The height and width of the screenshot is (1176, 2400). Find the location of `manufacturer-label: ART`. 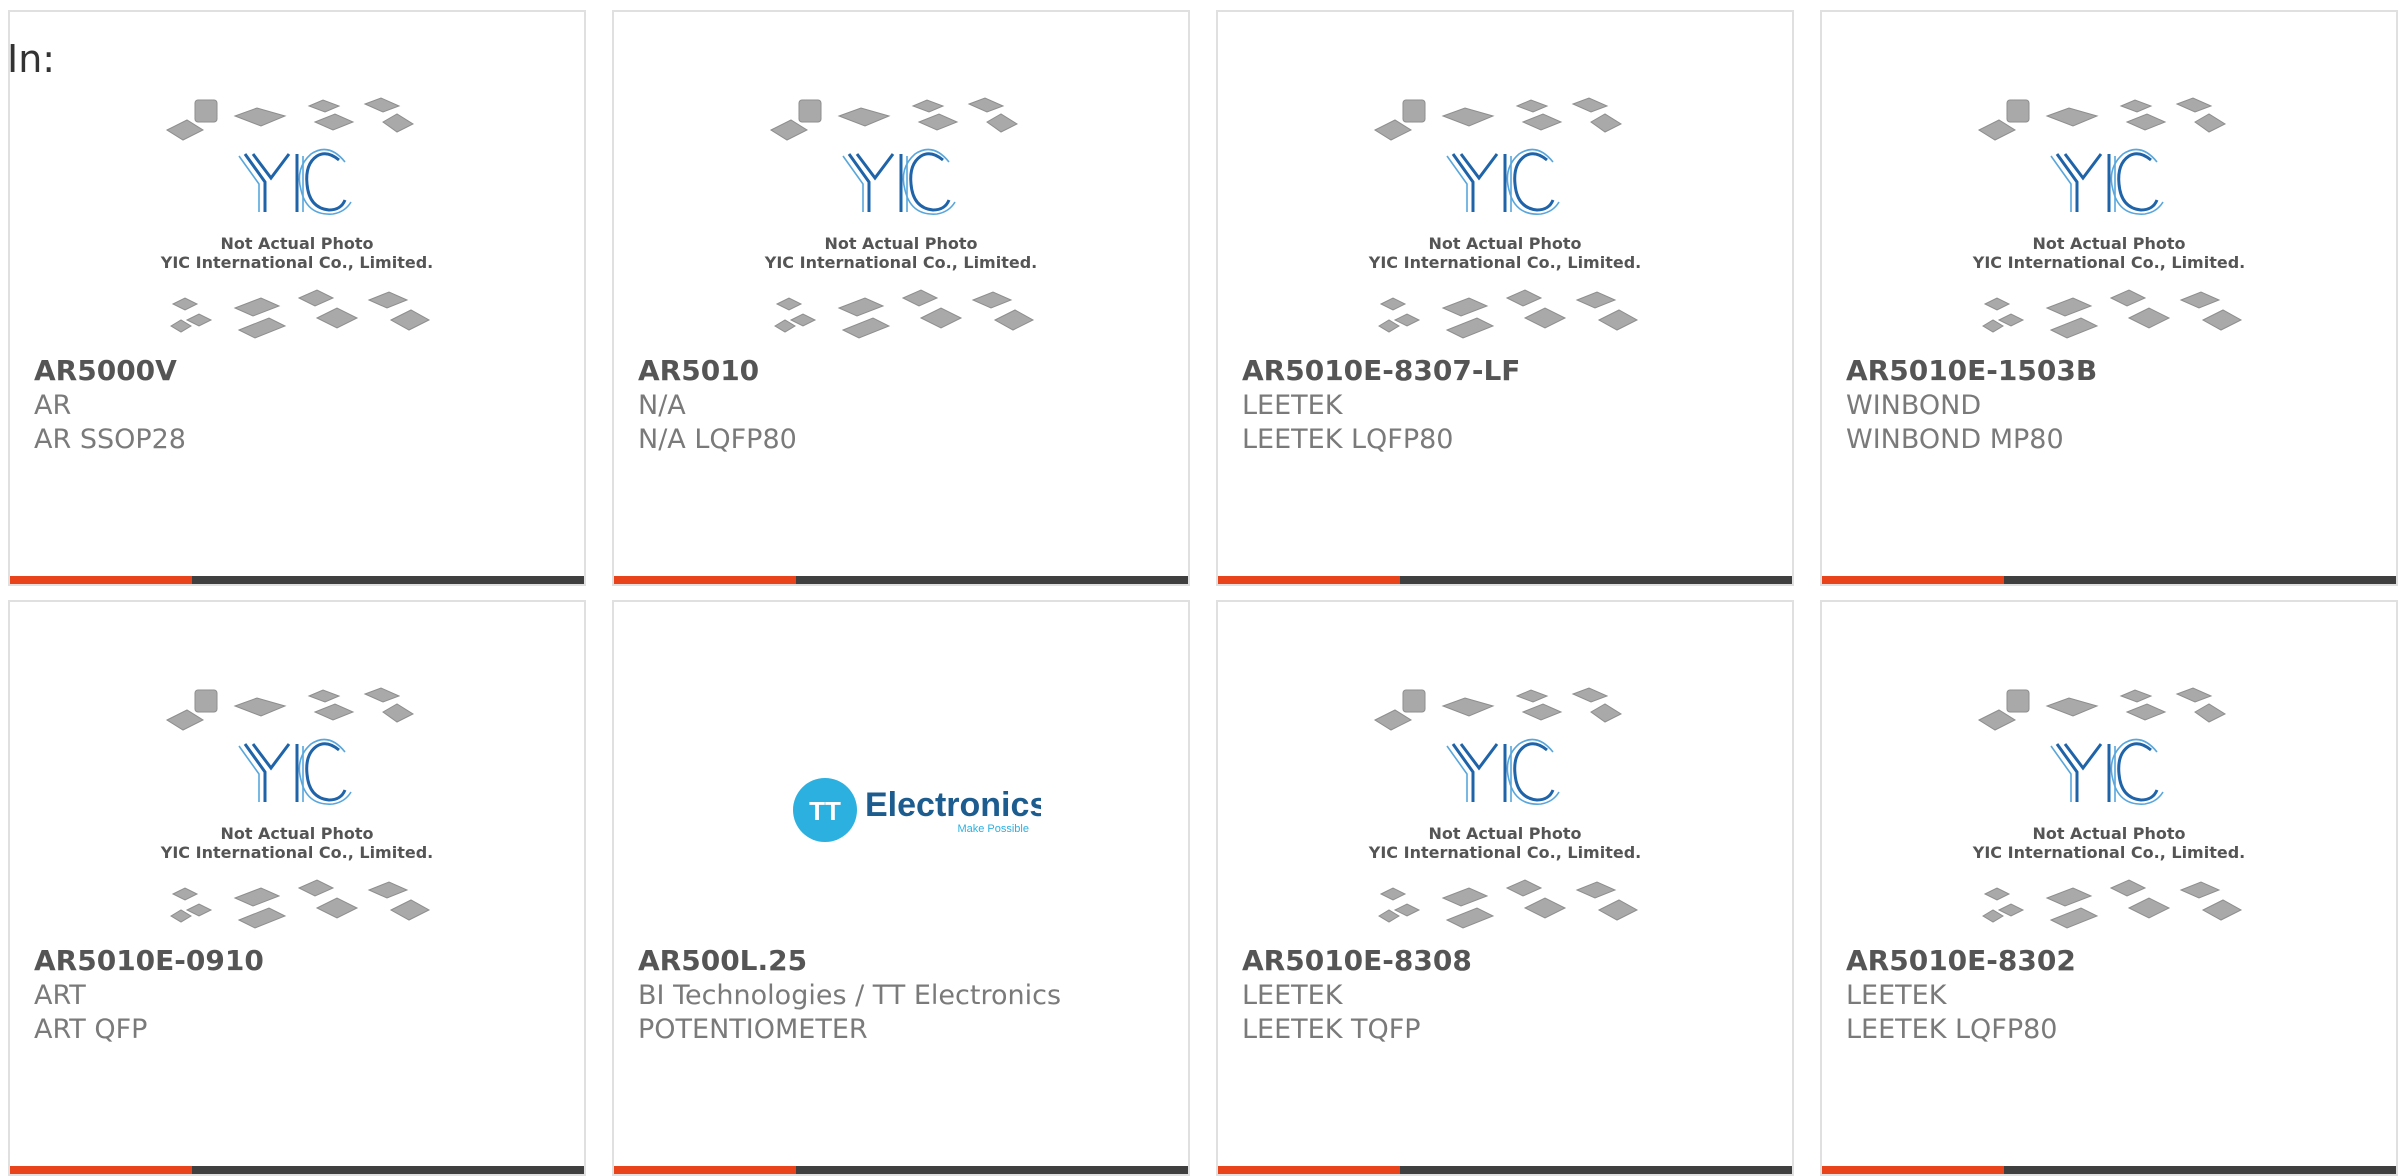

manufacturer-label: ART is located at coordinates (60, 995).